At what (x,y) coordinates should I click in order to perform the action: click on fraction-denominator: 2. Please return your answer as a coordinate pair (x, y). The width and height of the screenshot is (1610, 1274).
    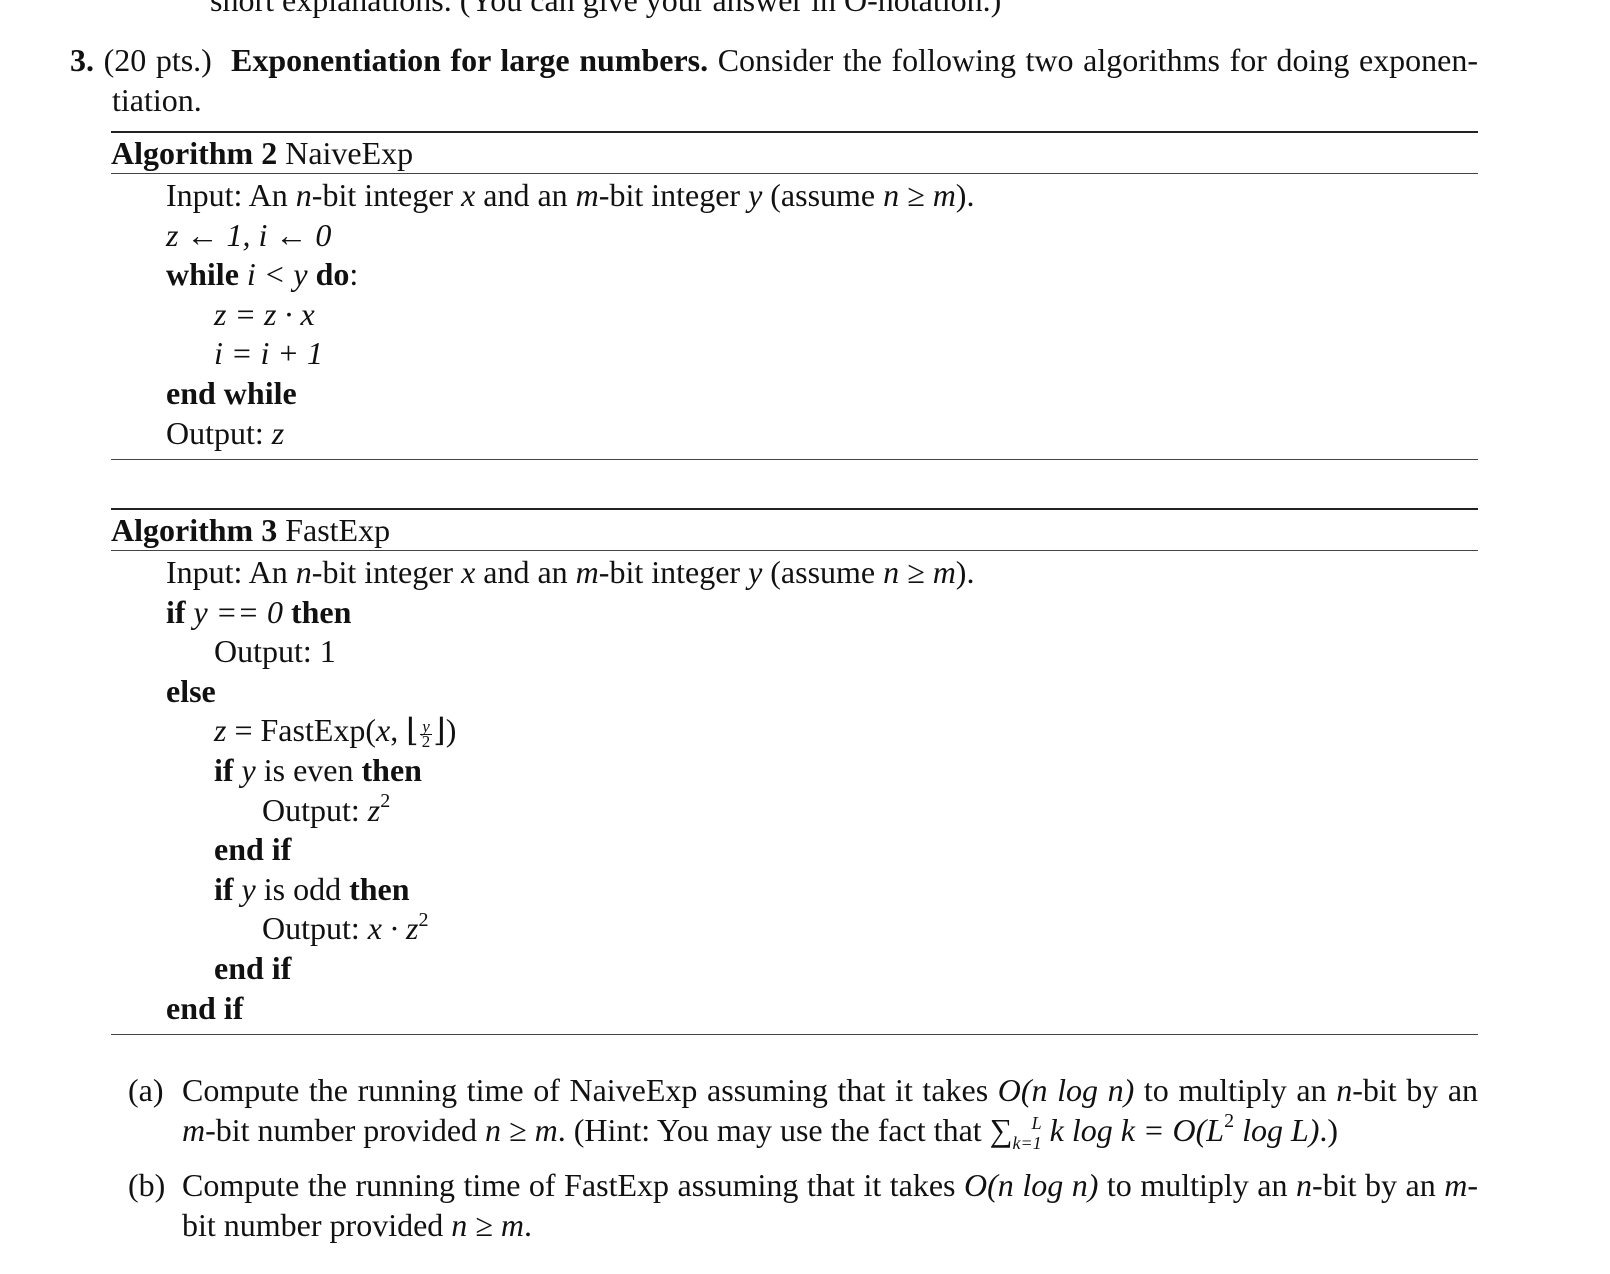
    Looking at the image, I should click on (426, 741).